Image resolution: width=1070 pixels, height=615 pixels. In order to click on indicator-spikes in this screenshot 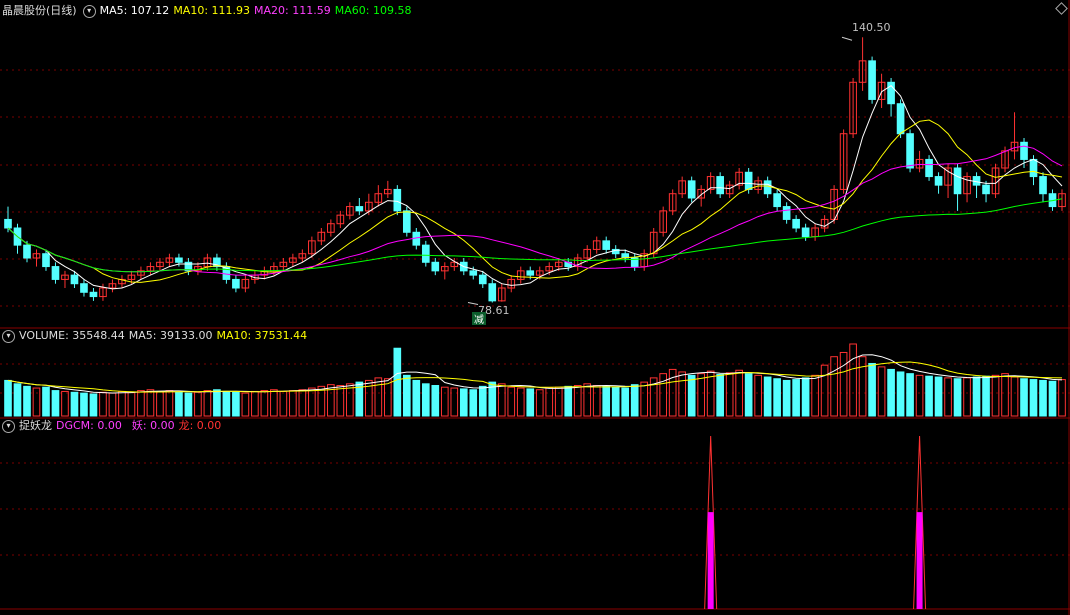, I will do `click(815, 522)`.